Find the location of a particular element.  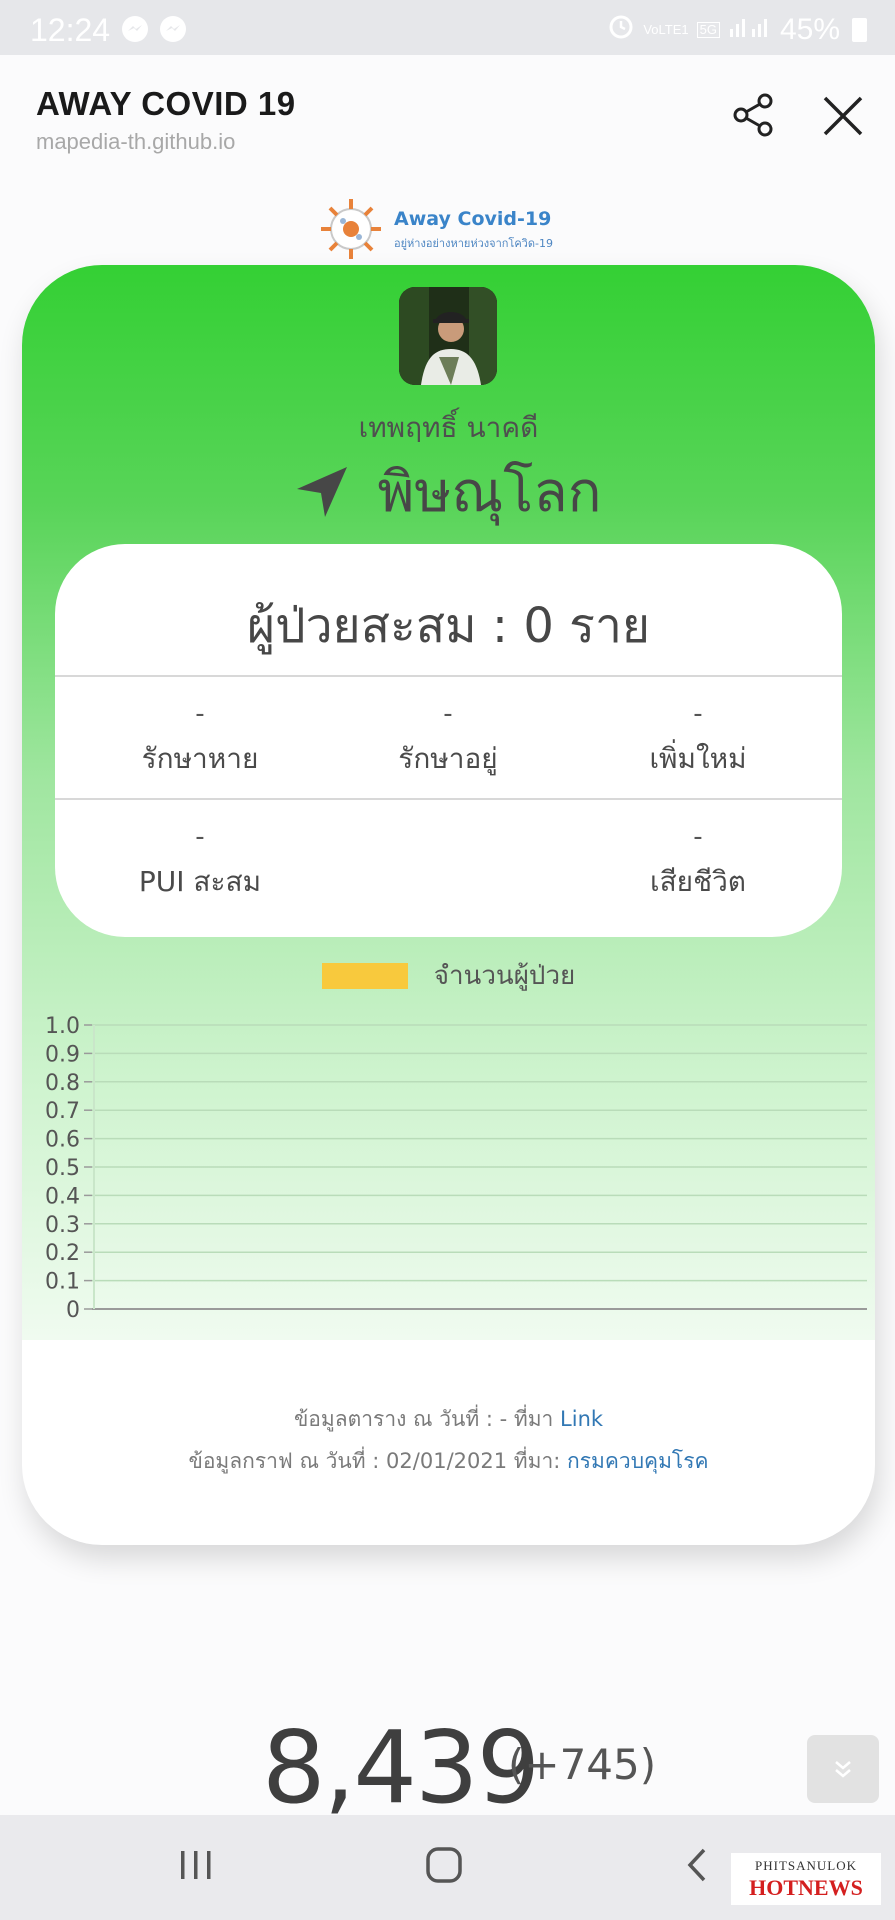

y-tick-label: 0.1 is located at coordinates (62, 1282).